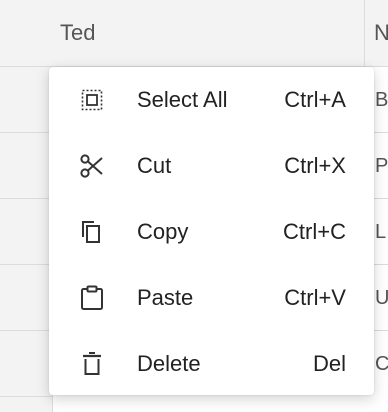 The width and height of the screenshot is (388, 412). I want to click on select-all-icon, so click(92, 100).